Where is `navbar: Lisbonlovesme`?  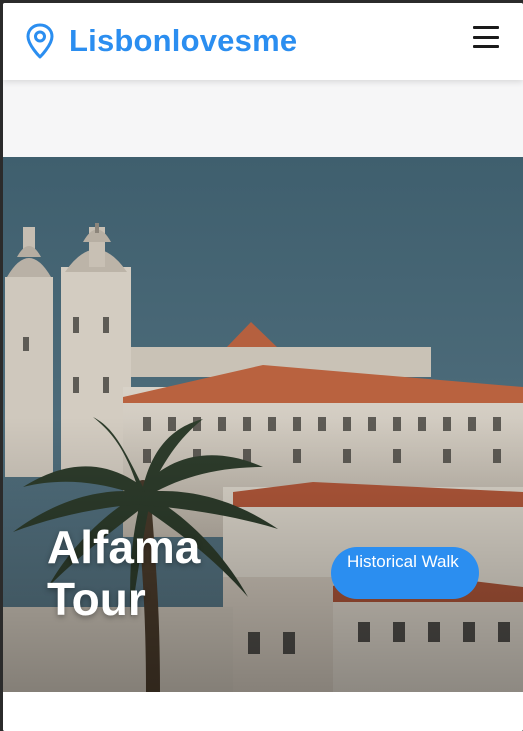 navbar: Lisbonlovesme is located at coordinates (263, 41).